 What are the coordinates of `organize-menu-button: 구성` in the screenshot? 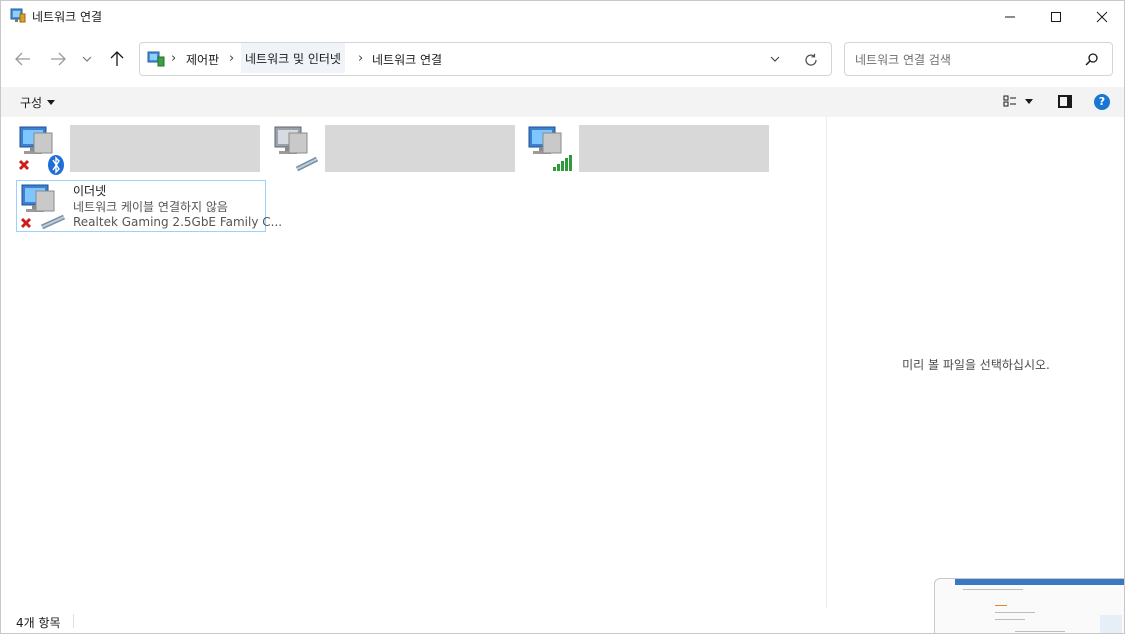 It's located at (38, 102).